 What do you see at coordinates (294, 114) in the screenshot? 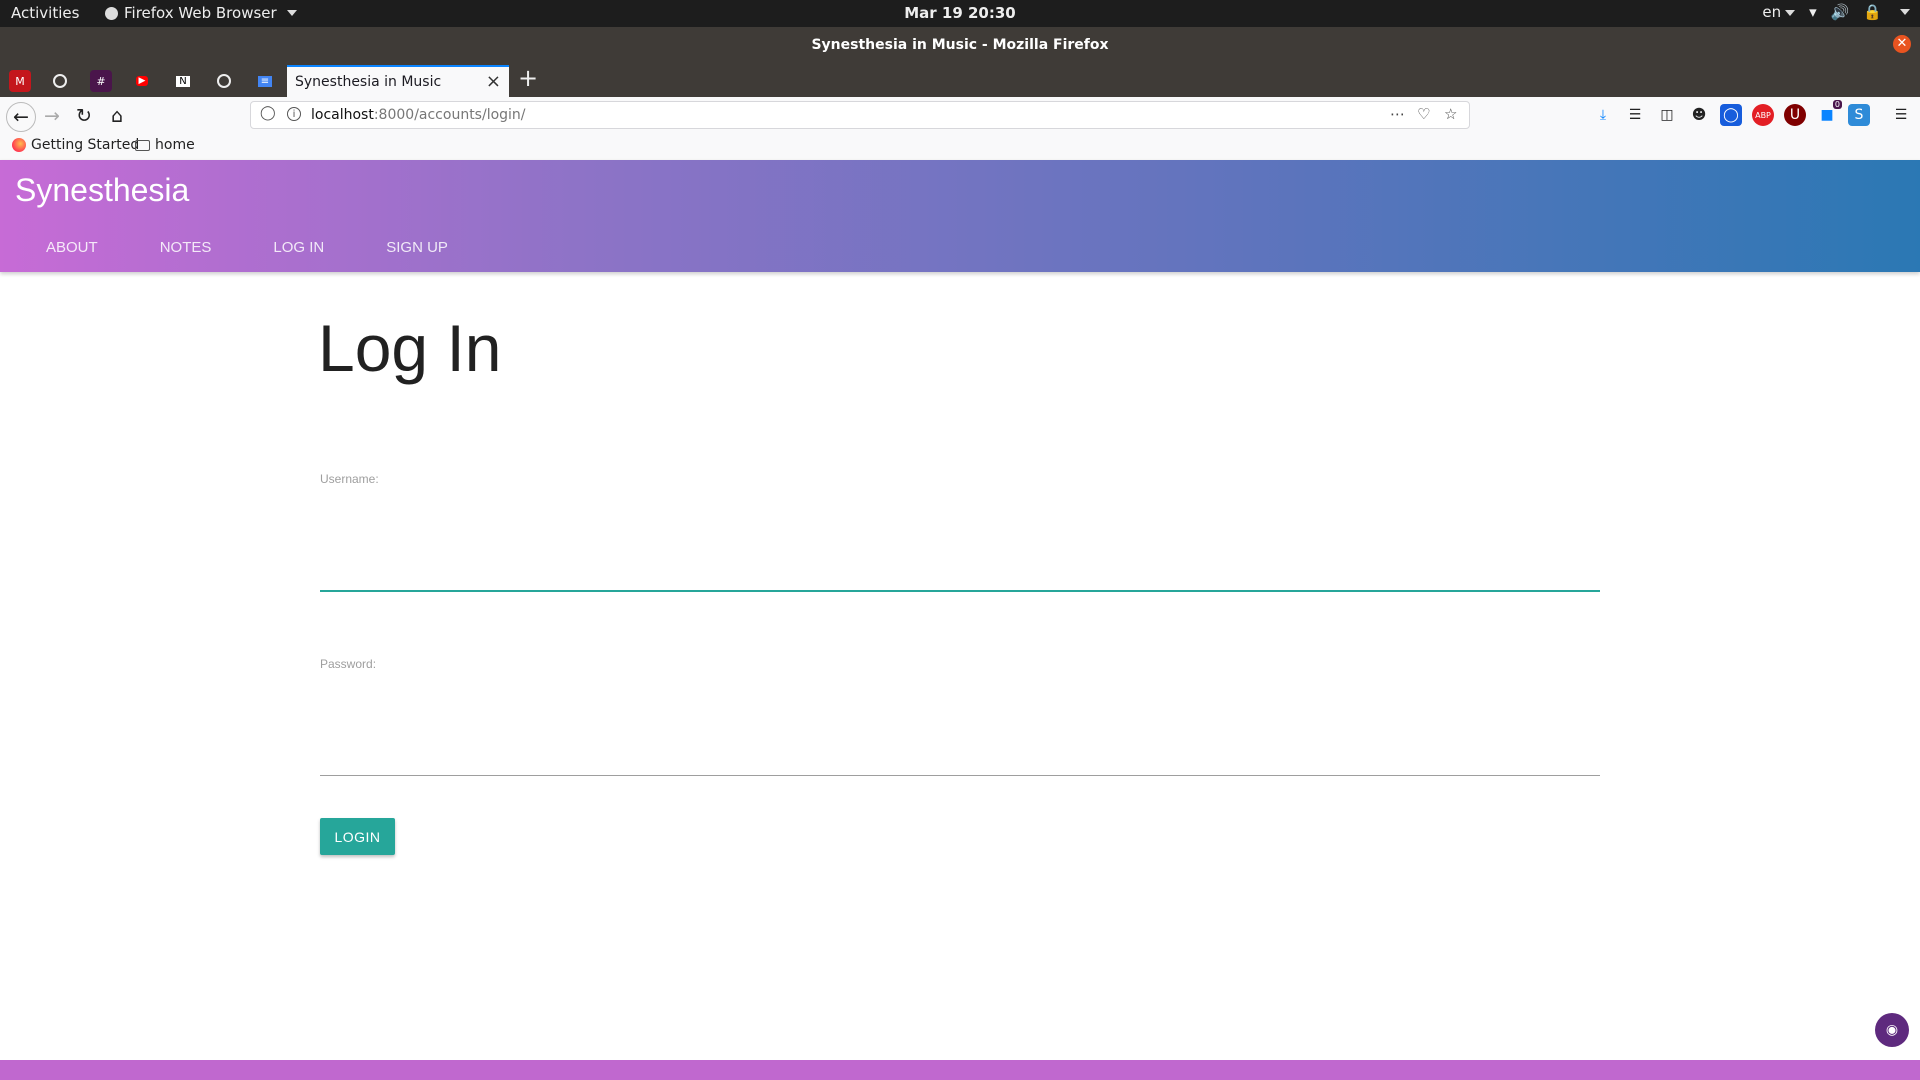
I see `info-icon: i` at bounding box center [294, 114].